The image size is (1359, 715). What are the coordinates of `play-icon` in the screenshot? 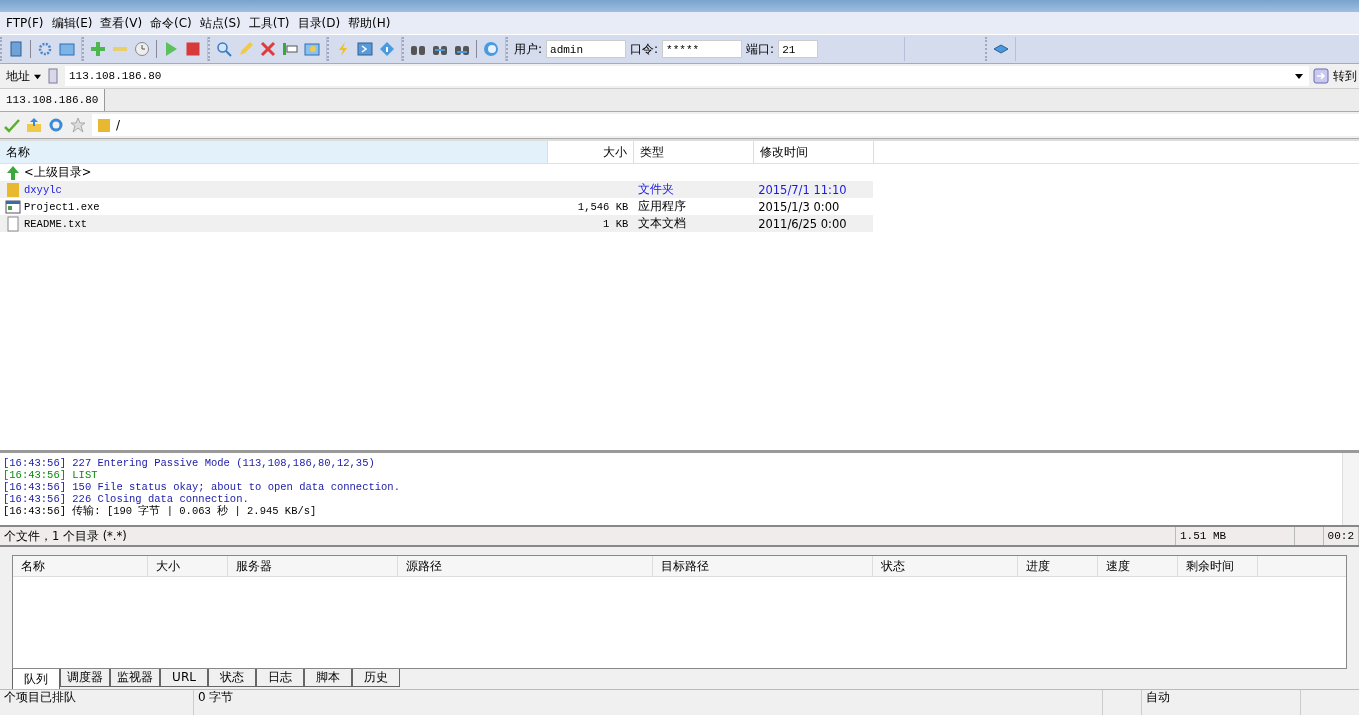 It's located at (171, 49).